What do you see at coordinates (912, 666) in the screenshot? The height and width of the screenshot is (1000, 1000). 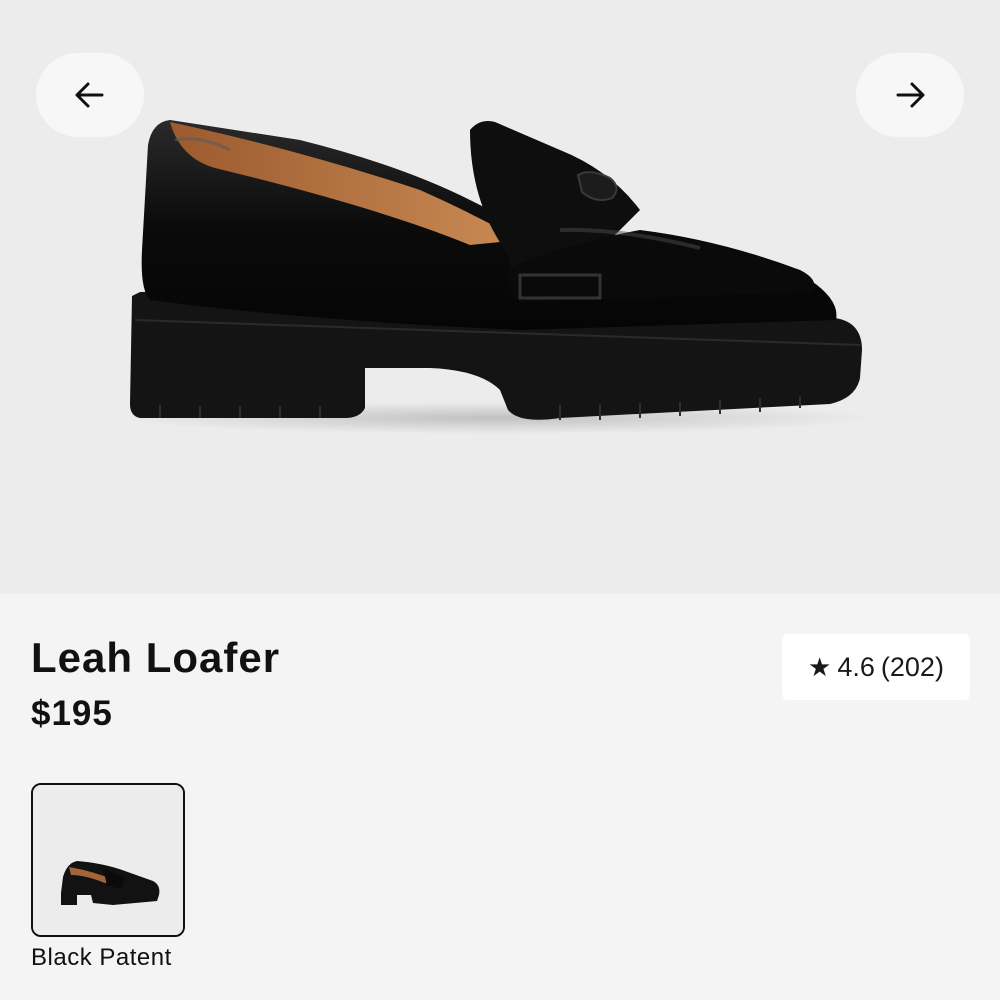 I see `review-count: (202)` at bounding box center [912, 666].